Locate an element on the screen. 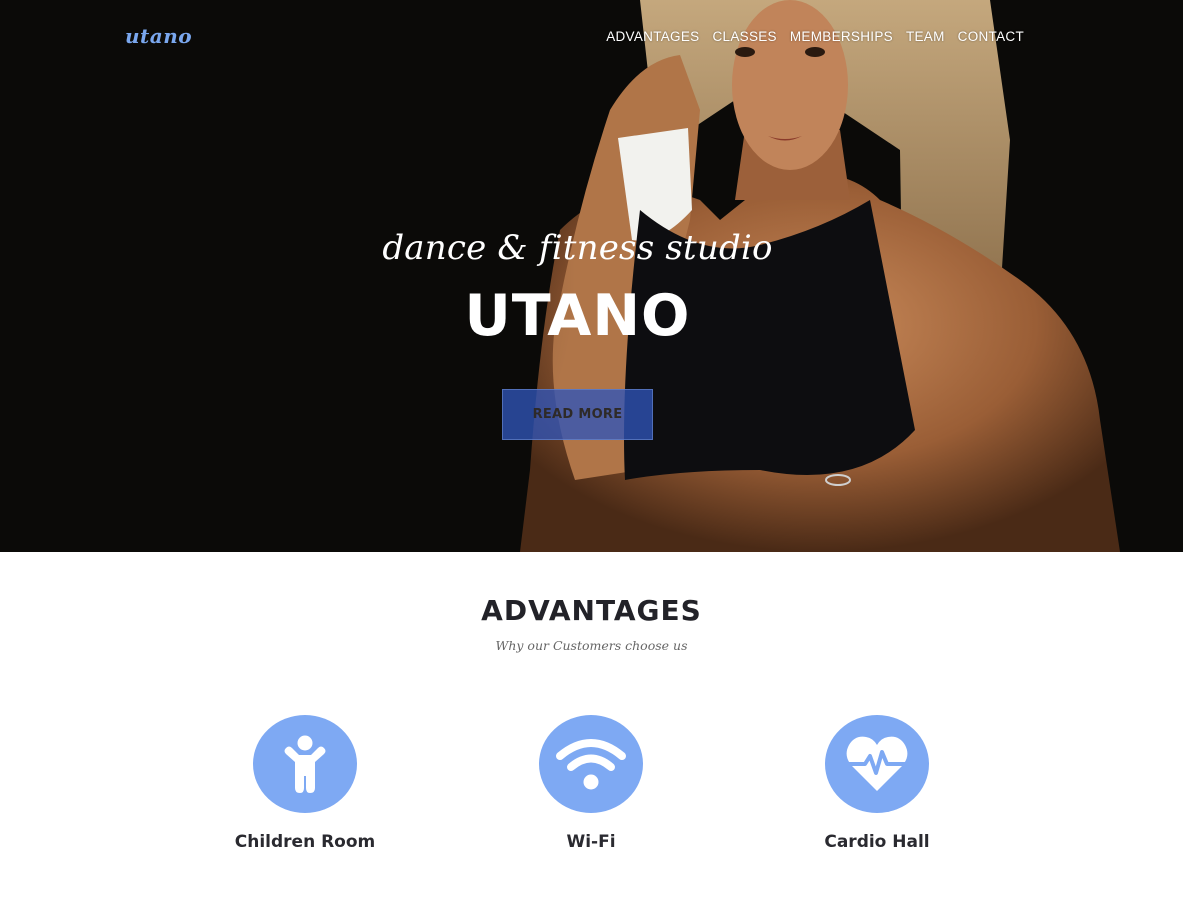 This screenshot has height=900, width=1183. advantages-subtitle: Why our Customers choose us is located at coordinates (591, 645).